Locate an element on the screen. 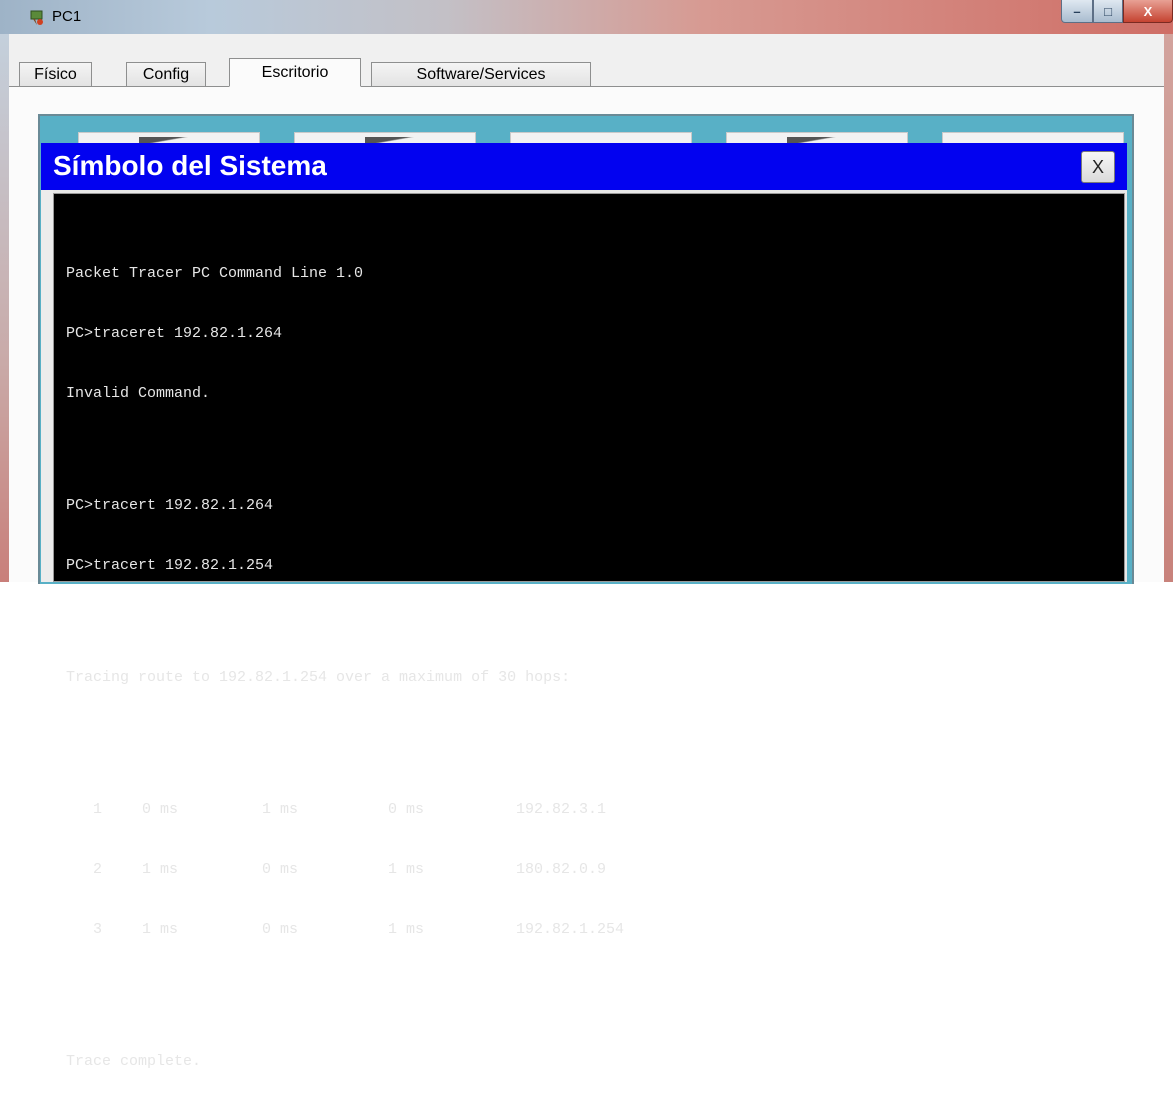 The height and width of the screenshot is (1112, 1173). terminal-line: Packet Tracer PC Command Line 1.0 is located at coordinates (215, 273).